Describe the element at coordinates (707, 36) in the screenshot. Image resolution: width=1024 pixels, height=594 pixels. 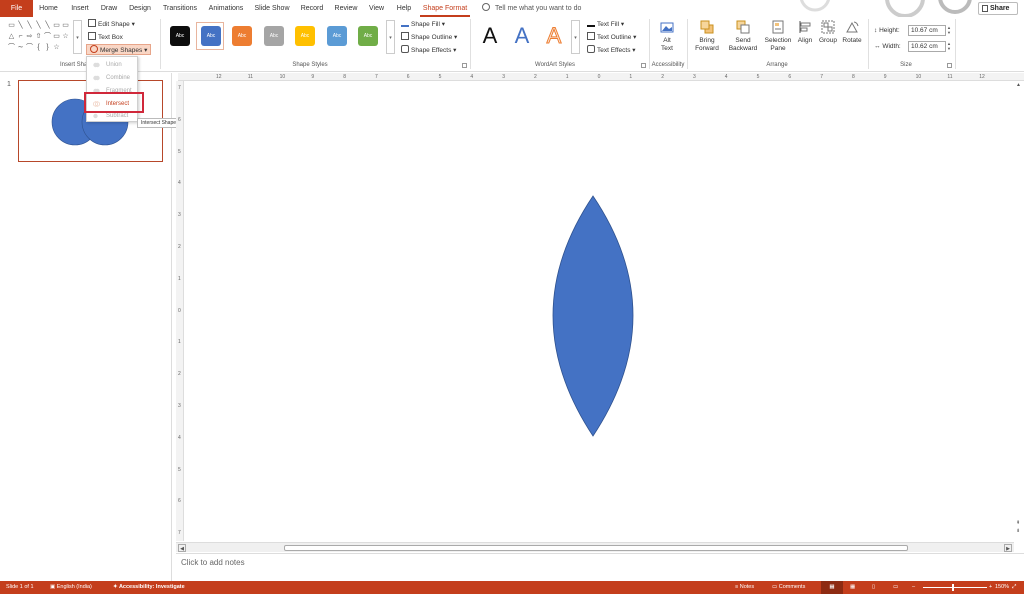
I see `bring-forward-button: Bring Forward` at that location.